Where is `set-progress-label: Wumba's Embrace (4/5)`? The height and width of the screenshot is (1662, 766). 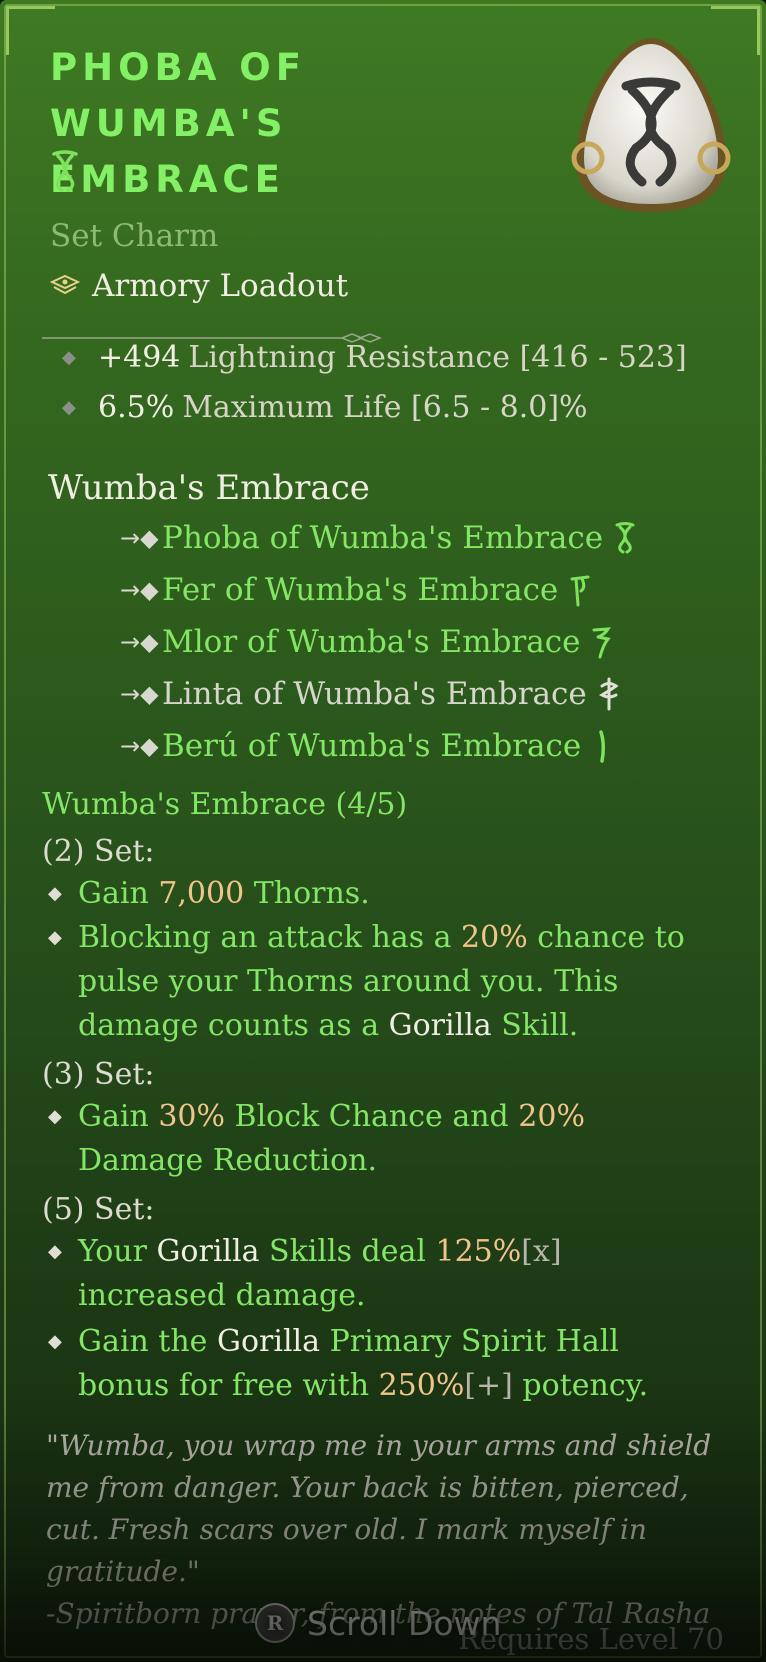
set-progress-label: Wumba's Embrace (4/5) is located at coordinates (225, 804).